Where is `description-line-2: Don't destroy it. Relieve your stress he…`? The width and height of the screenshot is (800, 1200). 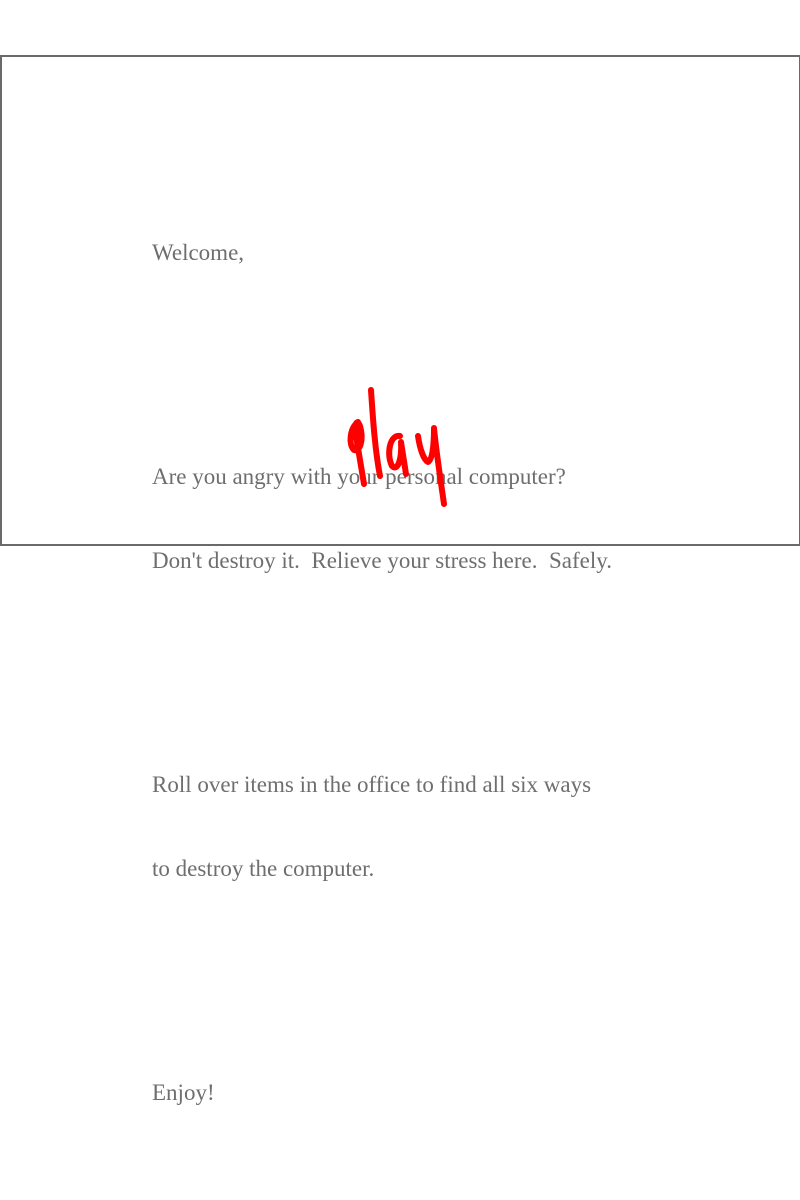 description-line-2: Don't destroy it. Relieve your stress he… is located at coordinates (382, 560).